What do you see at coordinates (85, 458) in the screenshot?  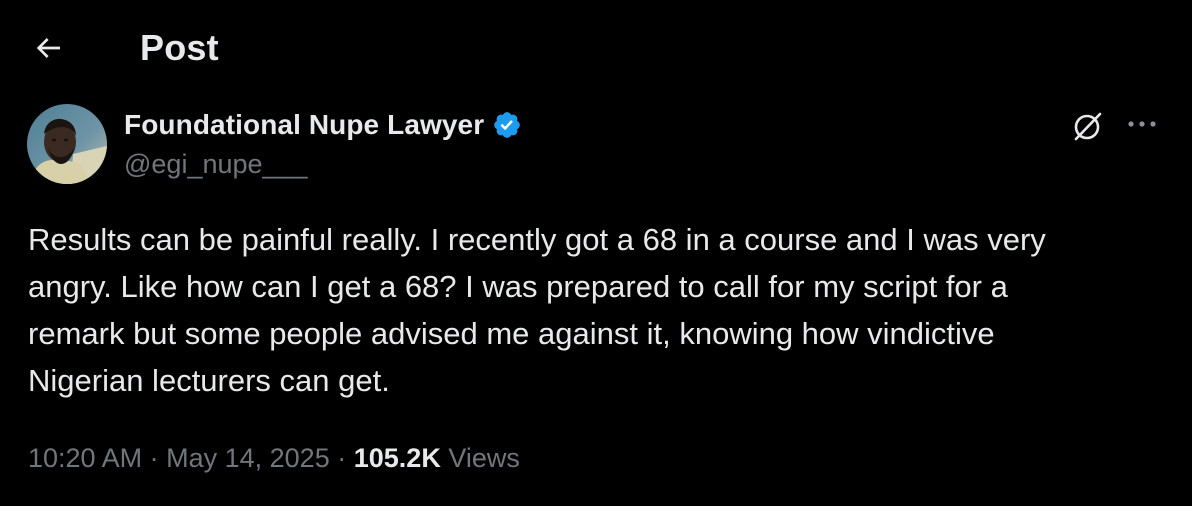 I see `tweet-time: 10:20 AM` at bounding box center [85, 458].